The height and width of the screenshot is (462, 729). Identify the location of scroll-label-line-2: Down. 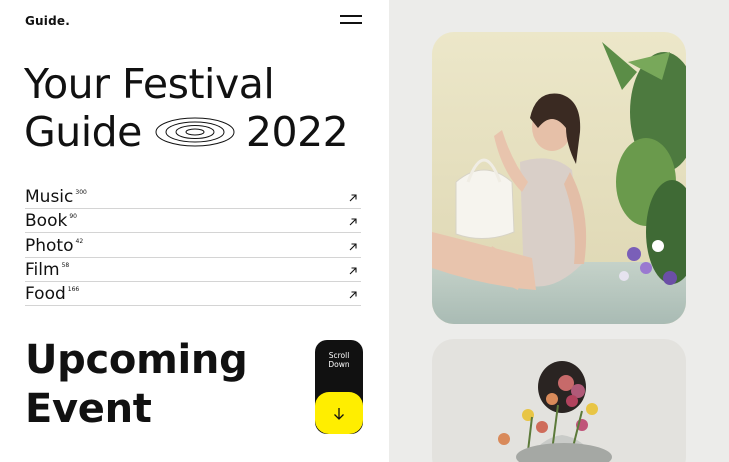
(339, 364).